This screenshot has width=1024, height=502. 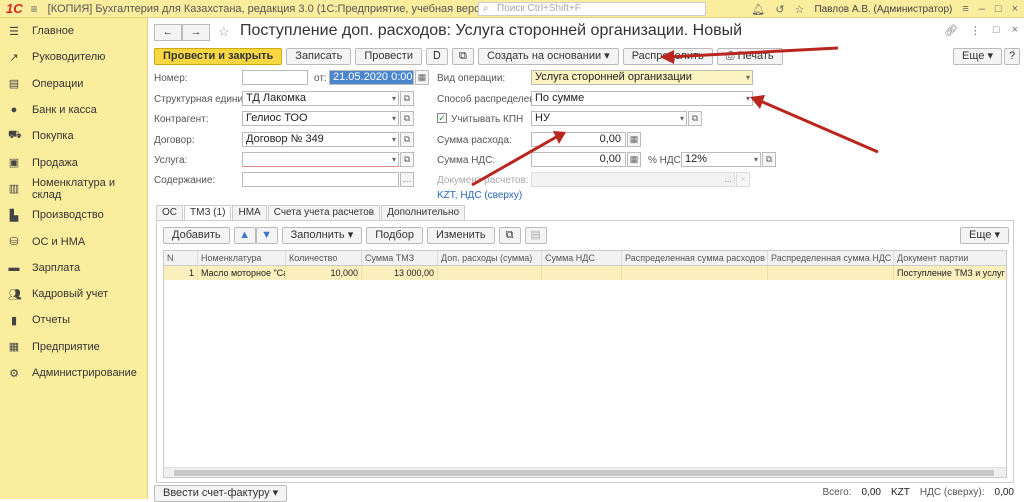 What do you see at coordinates (73, 84) in the screenshot?
I see `sidebar-item-operations: ▤ Операции` at bounding box center [73, 84].